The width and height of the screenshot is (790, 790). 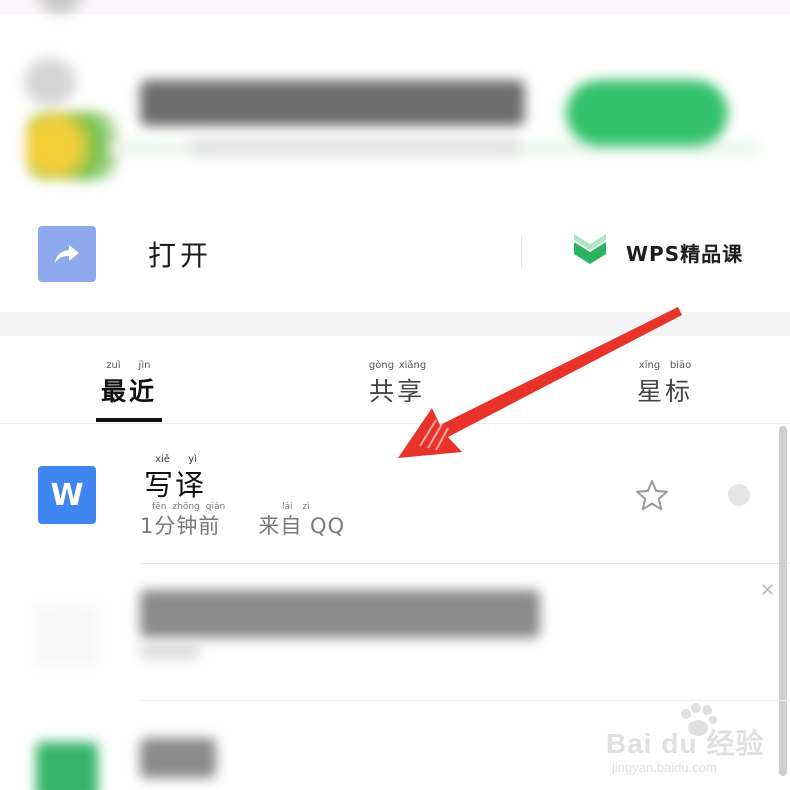 What do you see at coordinates (355, 147) in the screenshot?
I see `banner-subtitle` at bounding box center [355, 147].